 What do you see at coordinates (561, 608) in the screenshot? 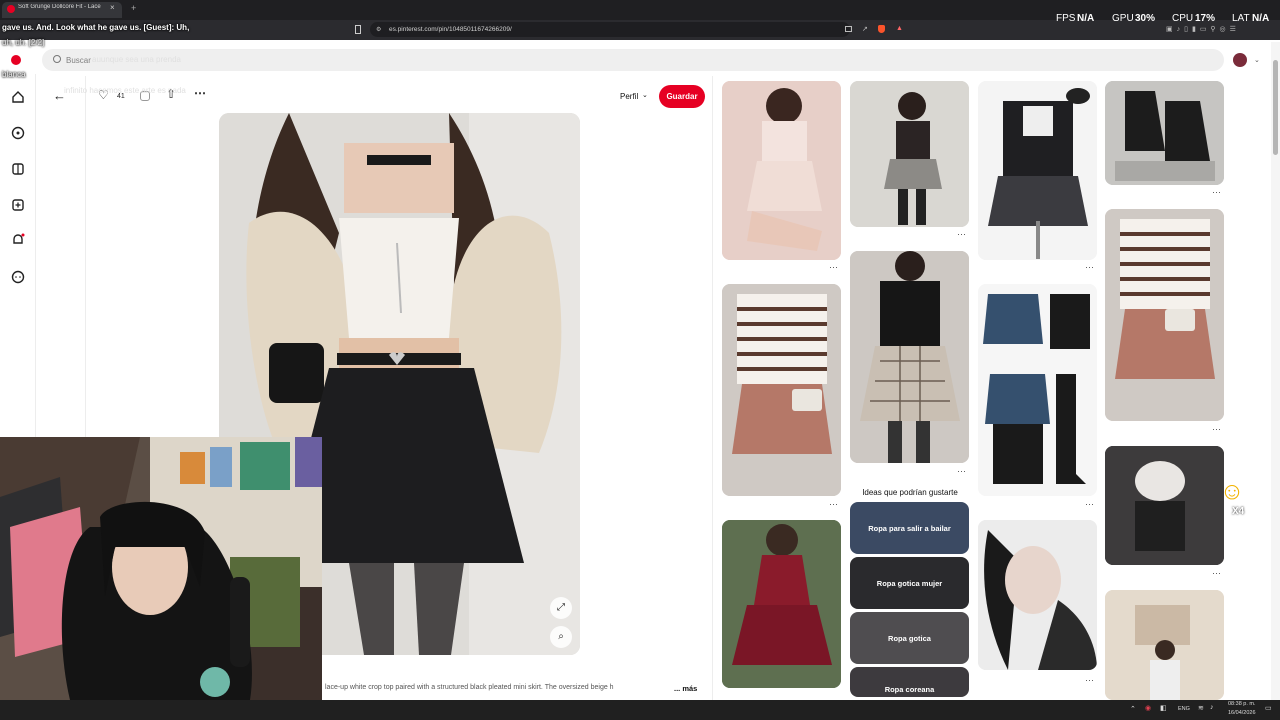
I see `expand-icon: ⤢` at bounding box center [561, 608].